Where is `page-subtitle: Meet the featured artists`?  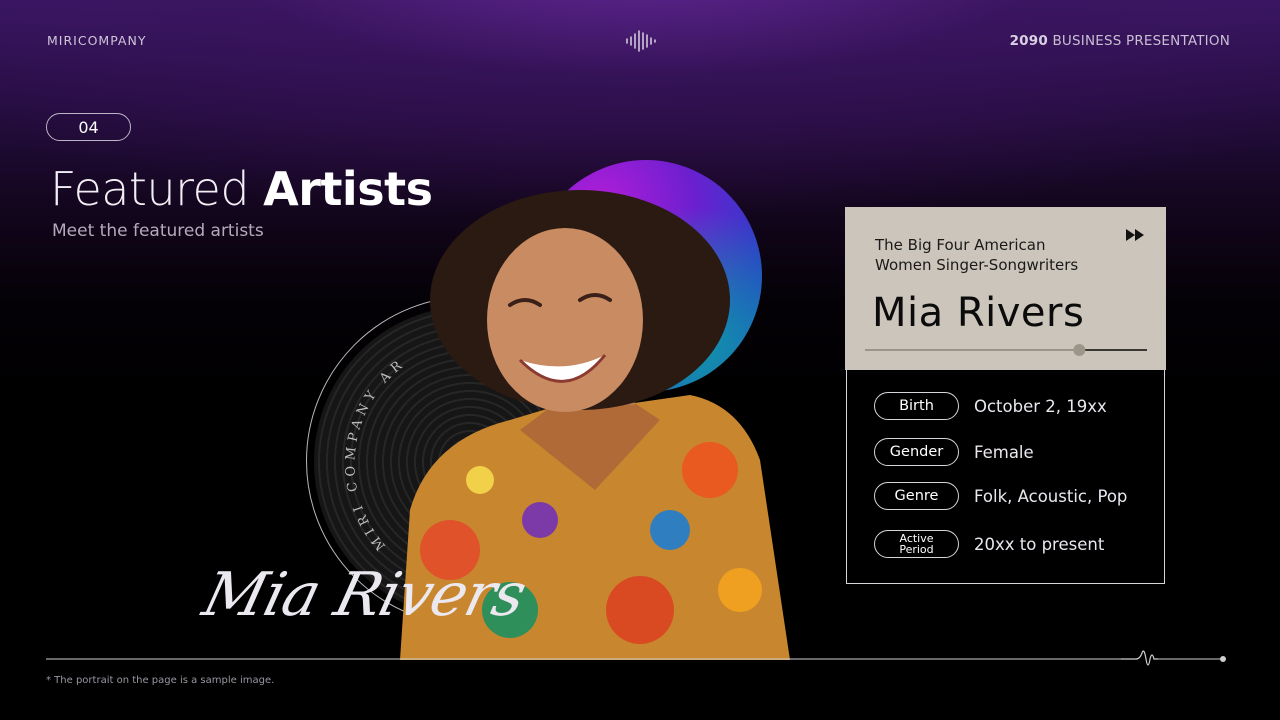
page-subtitle: Meet the featured artists is located at coordinates (158, 231).